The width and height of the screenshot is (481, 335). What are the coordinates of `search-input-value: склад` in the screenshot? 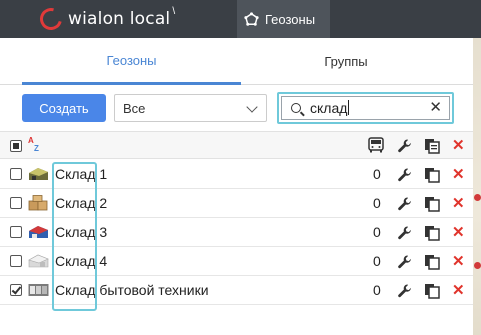 It's located at (329, 108).